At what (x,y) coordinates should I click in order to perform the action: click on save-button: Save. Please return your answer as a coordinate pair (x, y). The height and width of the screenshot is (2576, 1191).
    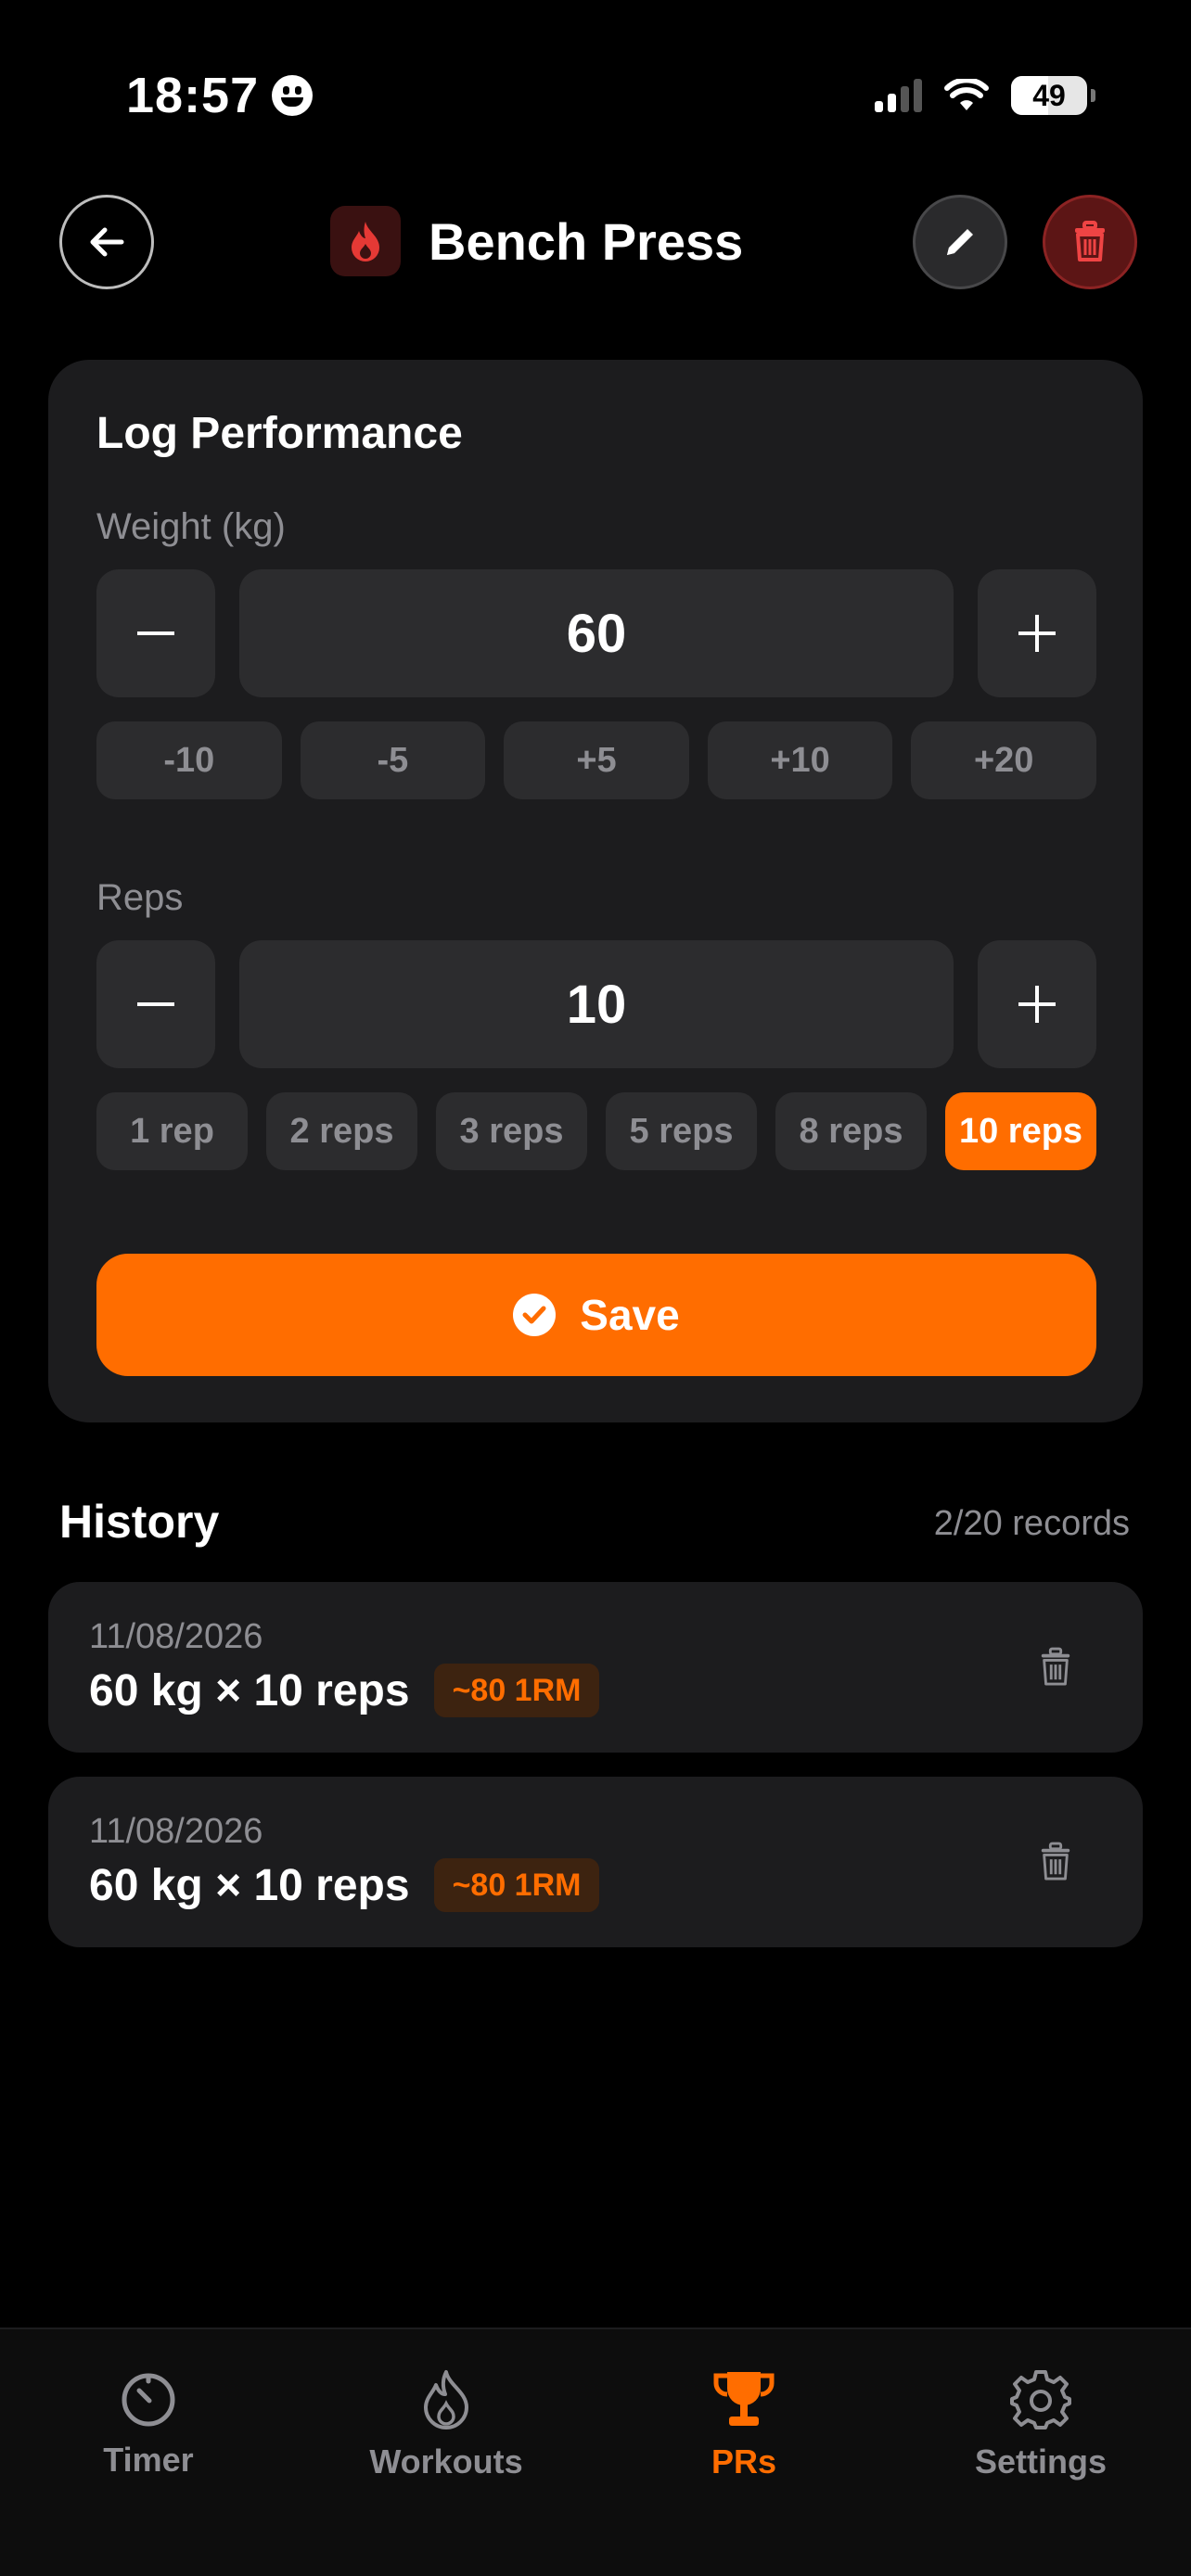
    Looking at the image, I should click on (596, 1315).